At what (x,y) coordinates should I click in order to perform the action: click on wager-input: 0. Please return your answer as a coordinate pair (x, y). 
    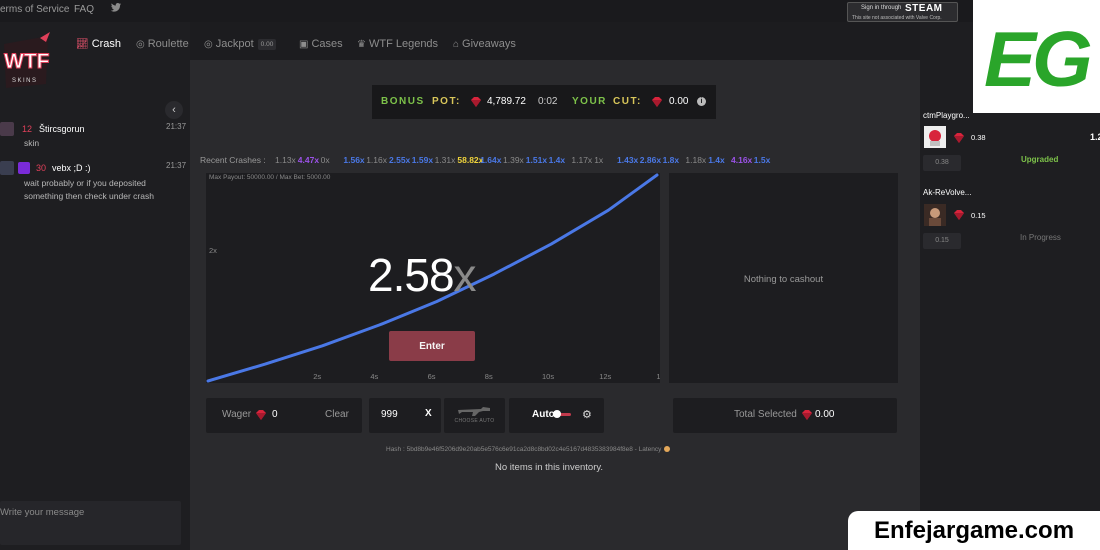
    Looking at the image, I should click on (275, 414).